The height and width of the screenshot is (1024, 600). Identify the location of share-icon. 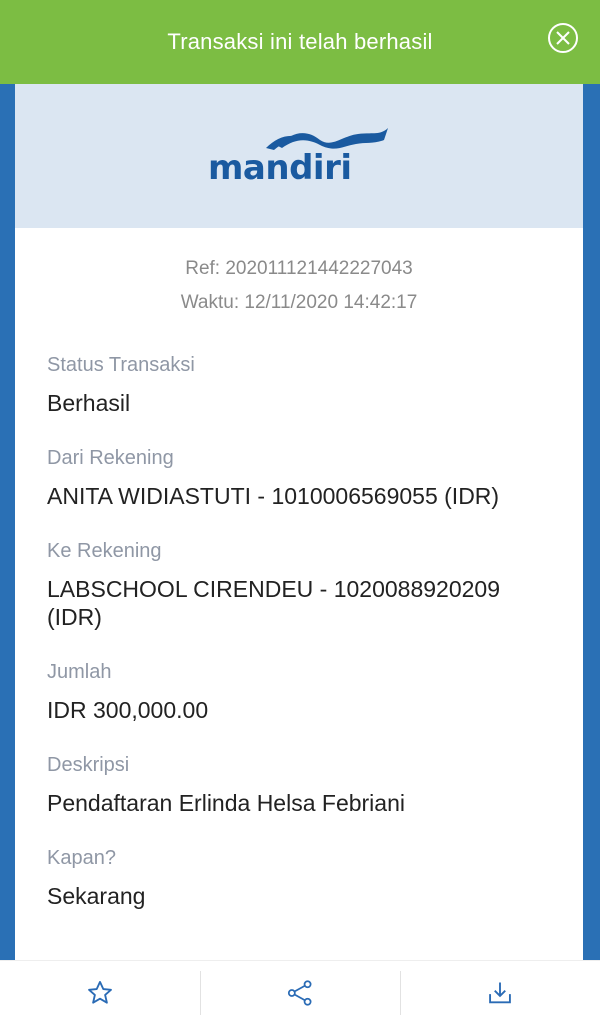
(299, 992).